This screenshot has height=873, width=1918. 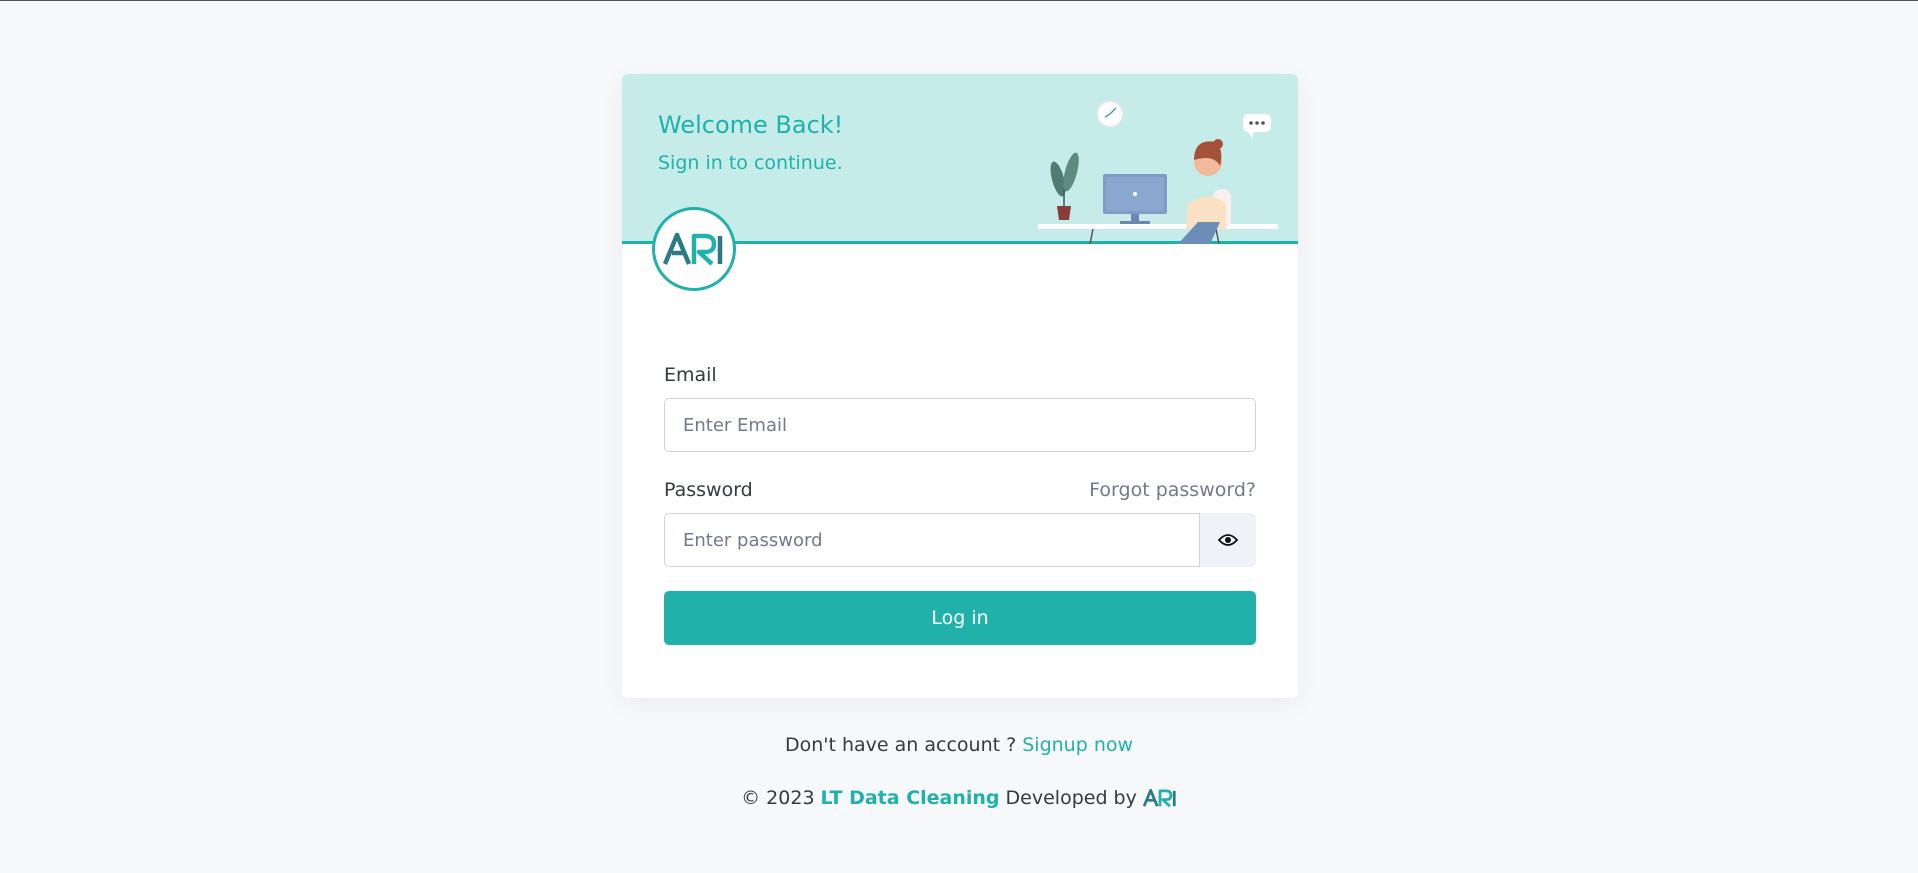 What do you see at coordinates (751, 125) in the screenshot?
I see `welcome-title: Welcome Back!` at bounding box center [751, 125].